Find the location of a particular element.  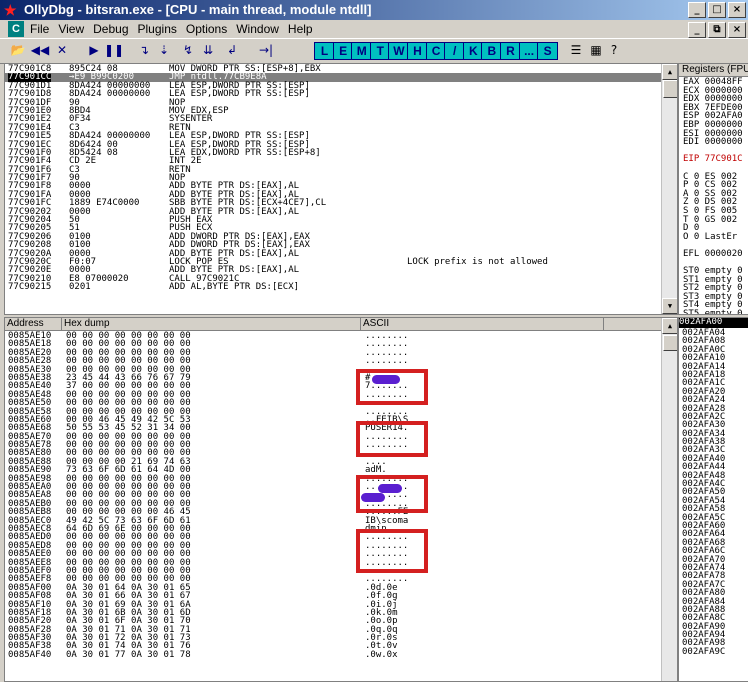

menu-help: Help is located at coordinates (300, 29).